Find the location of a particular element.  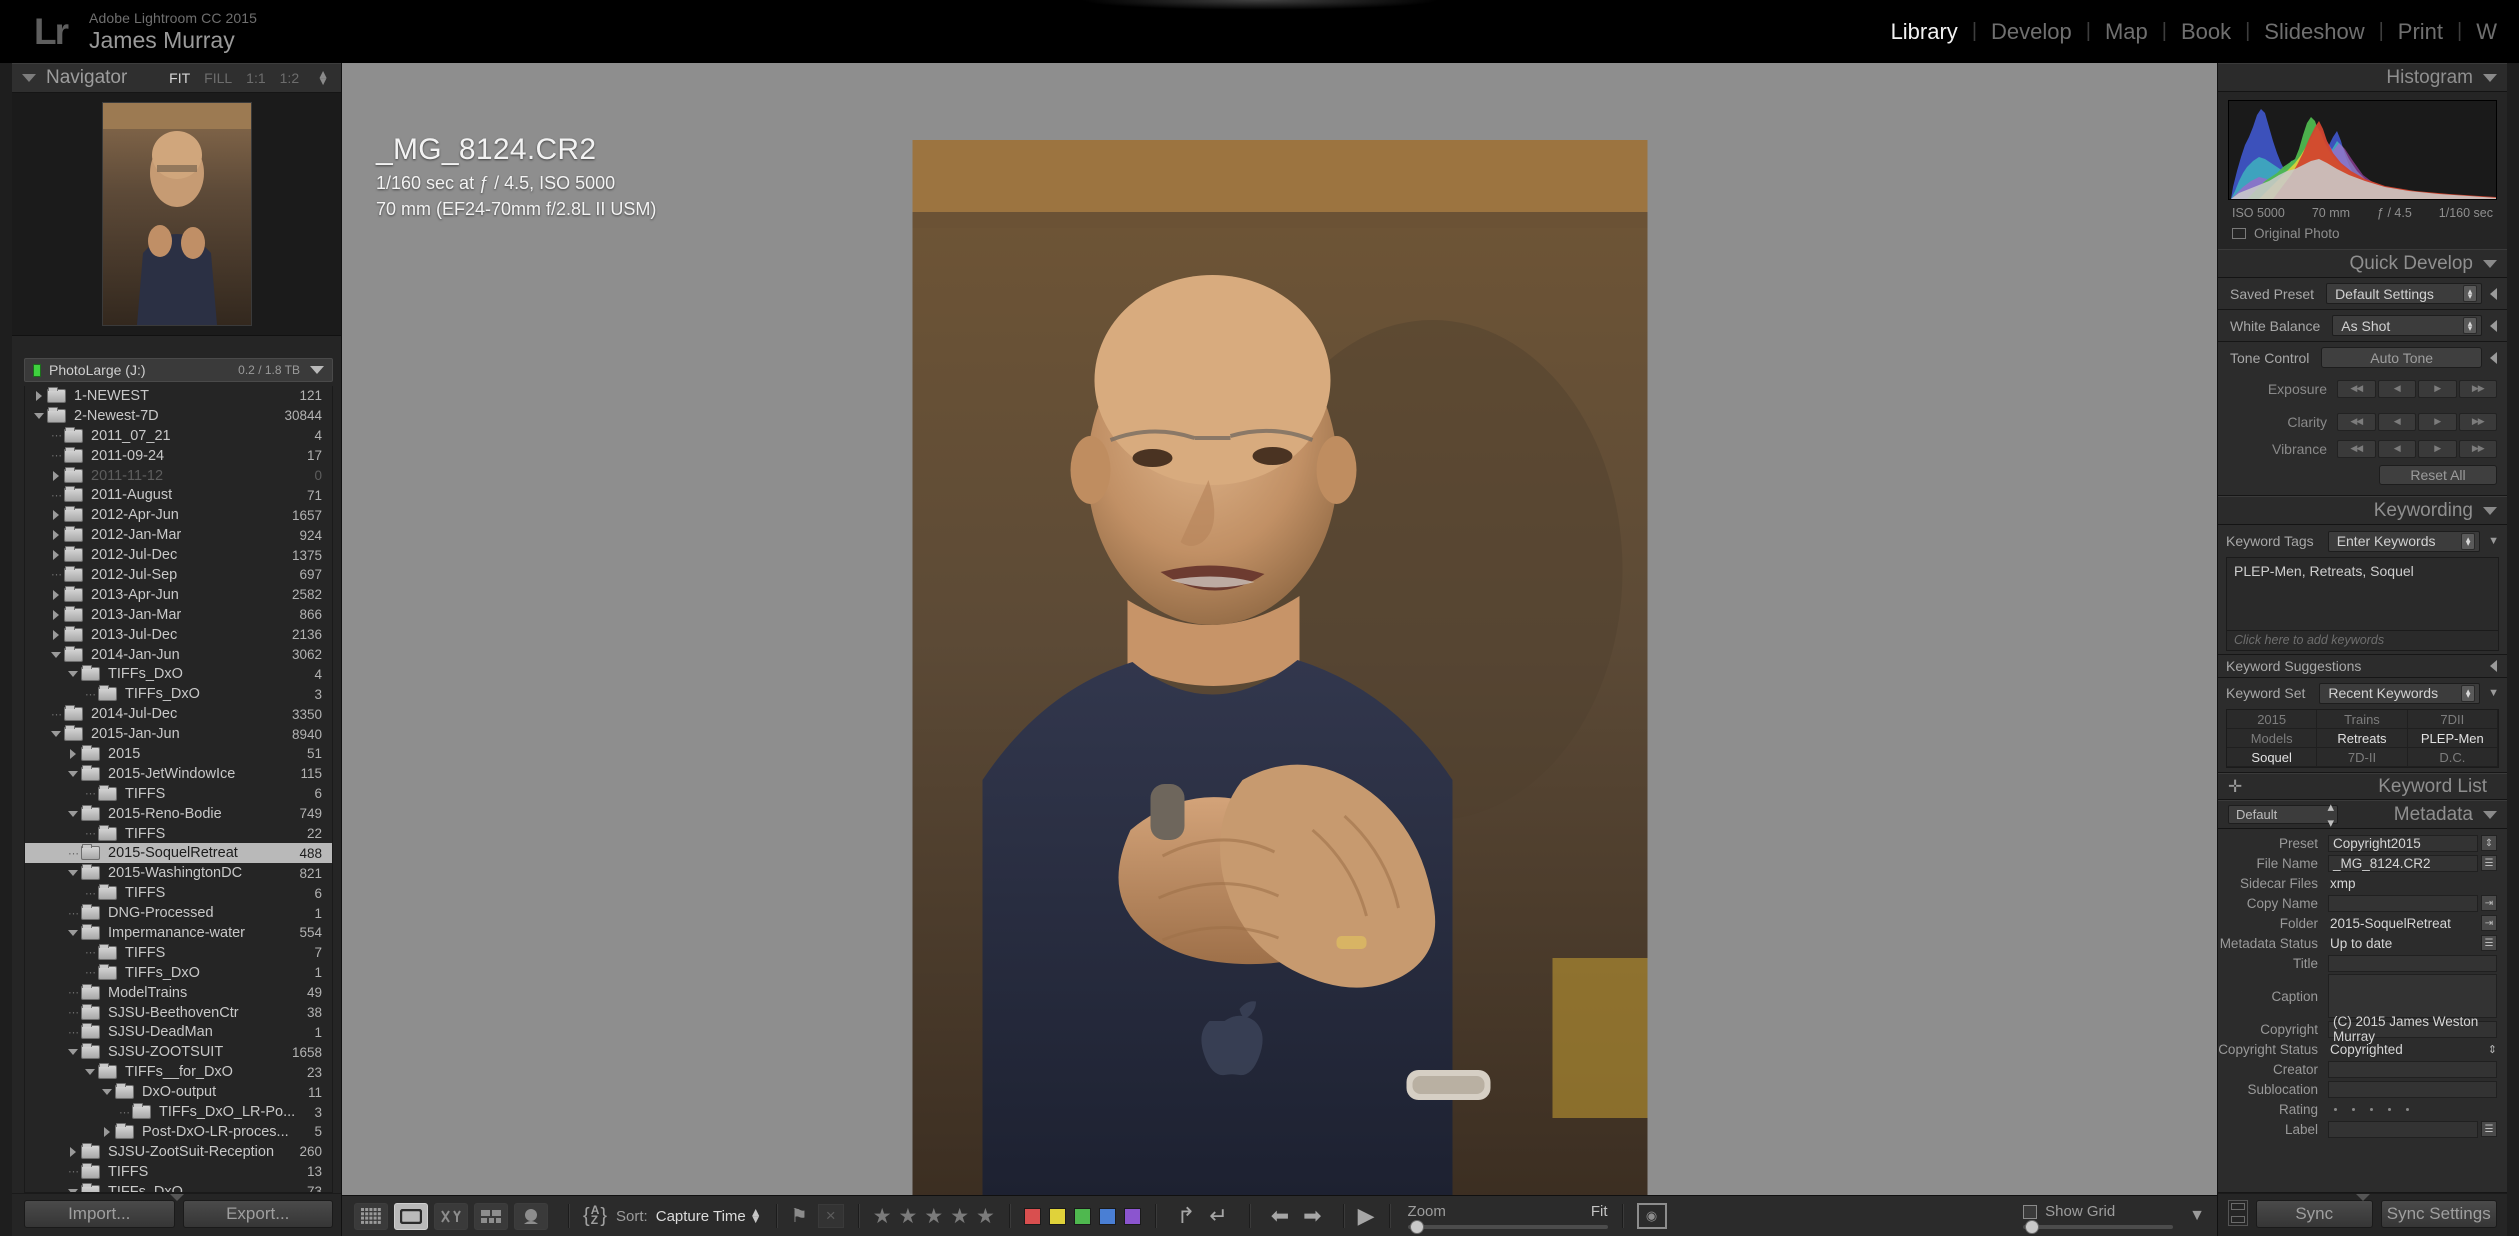

auto-tone-button: Auto Tone is located at coordinates (2401, 357).